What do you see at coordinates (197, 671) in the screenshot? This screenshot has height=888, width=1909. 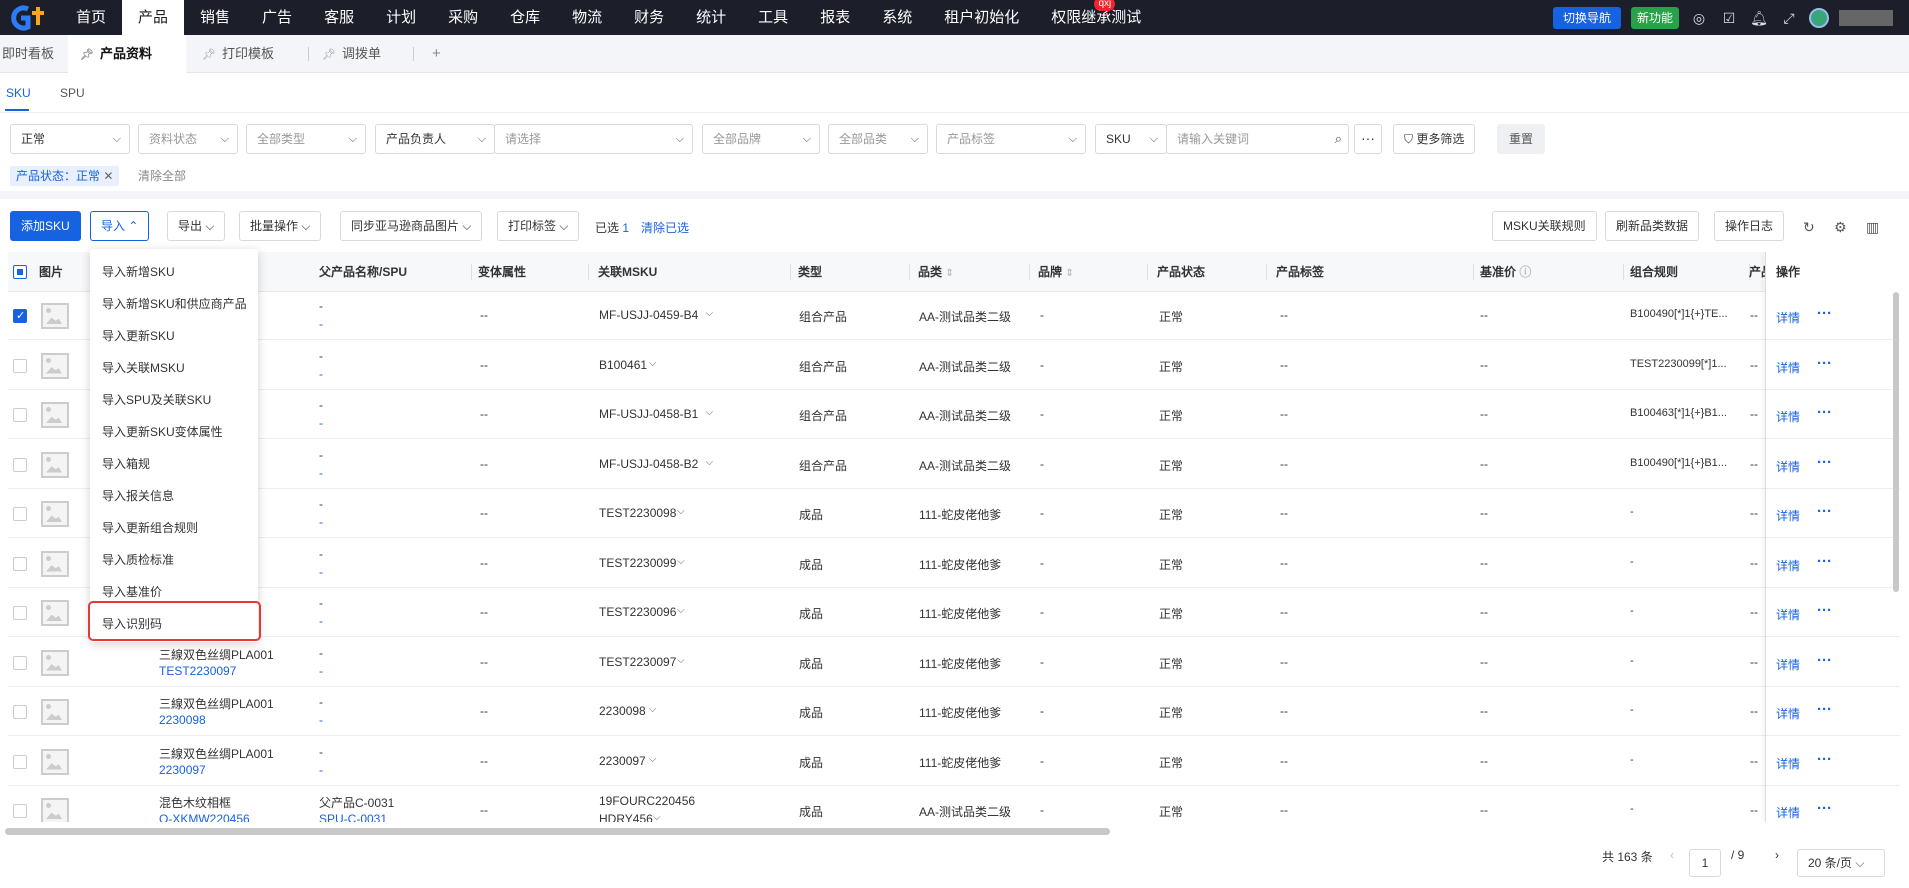 I see `sku-link: TEST2230097` at bounding box center [197, 671].